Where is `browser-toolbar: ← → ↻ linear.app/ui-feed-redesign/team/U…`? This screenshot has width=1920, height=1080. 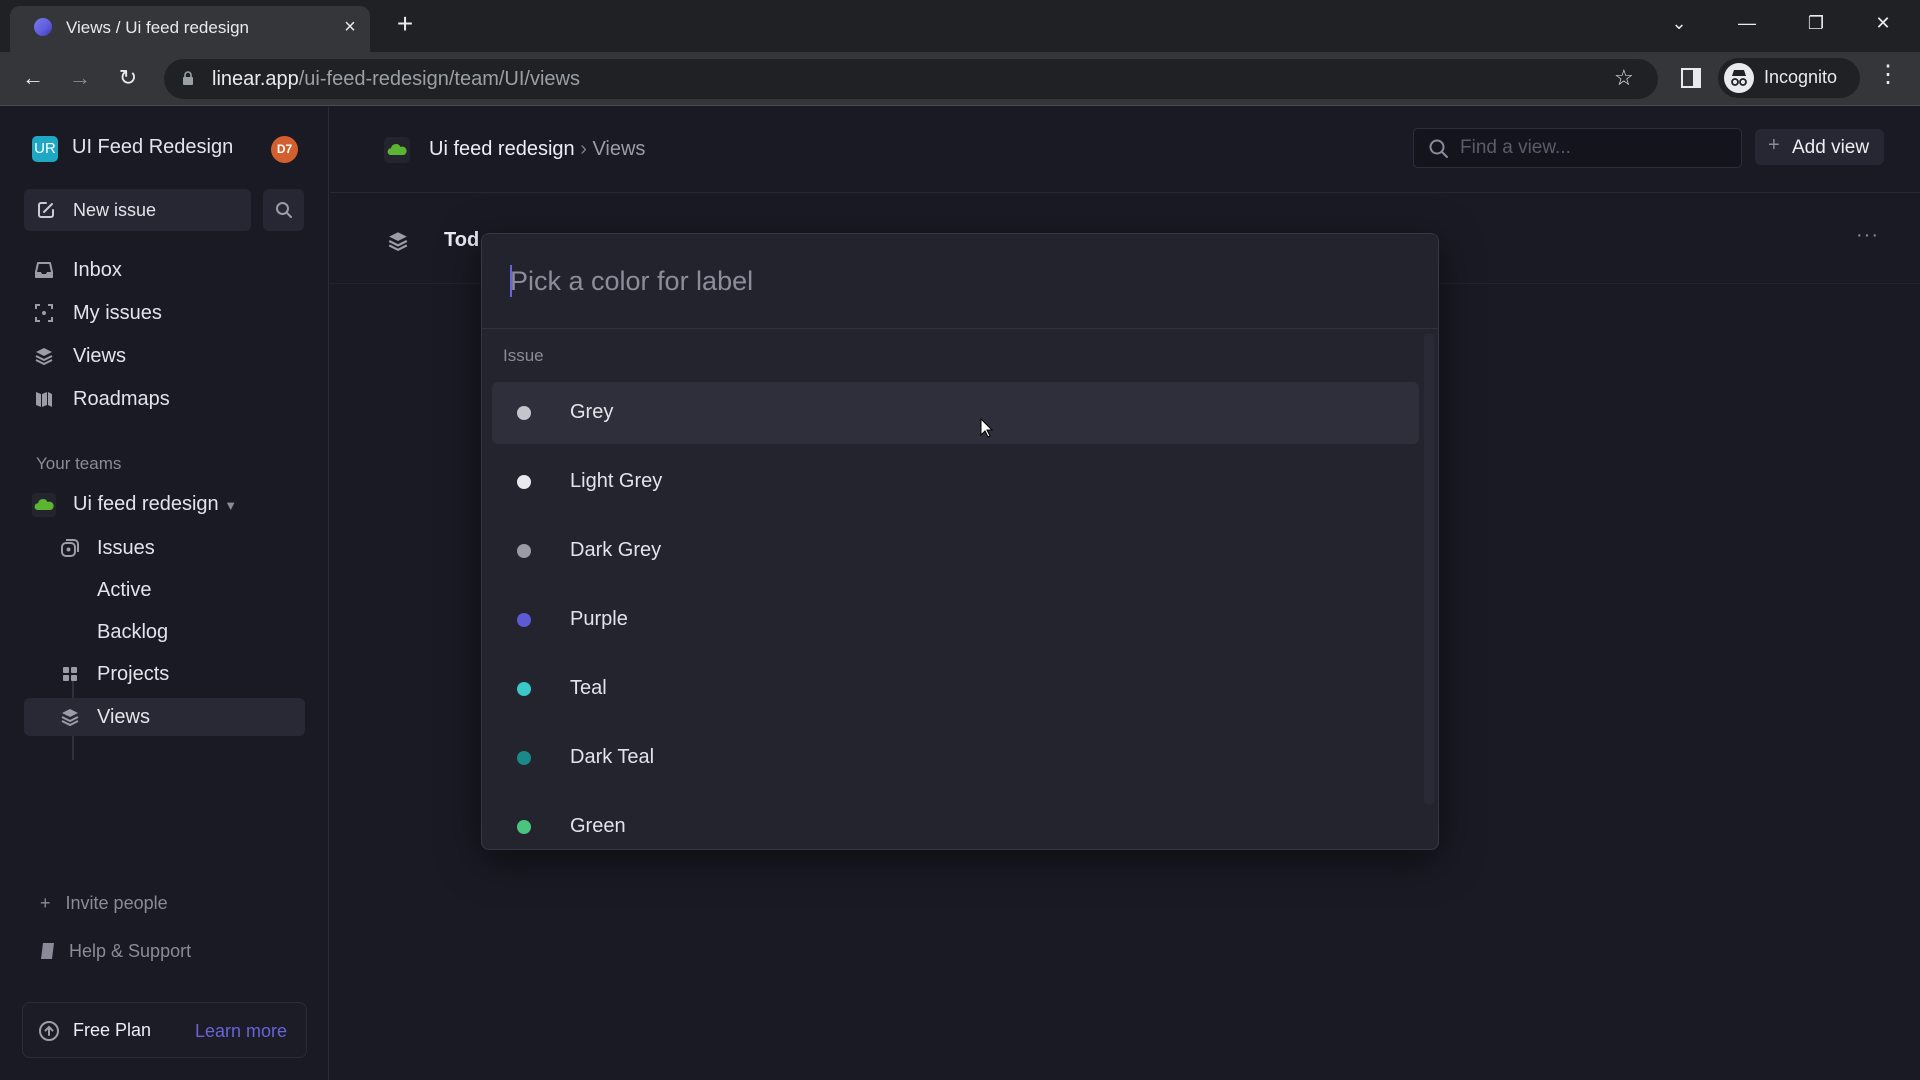
browser-toolbar: ← → ↻ linear.app/ui-feed-redesign/team/U… is located at coordinates (960, 79).